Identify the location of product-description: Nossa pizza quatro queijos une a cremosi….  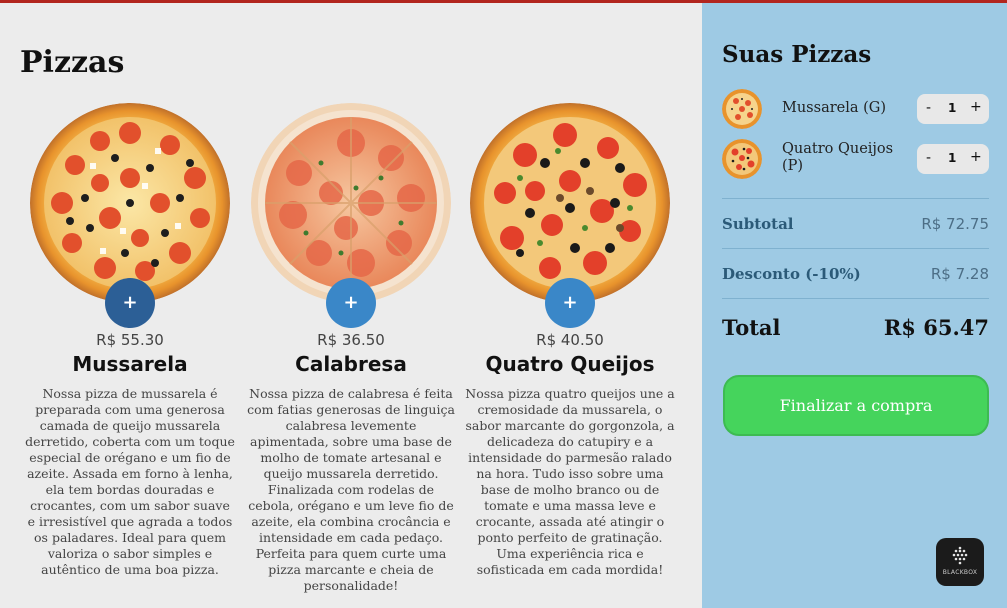
(570, 481).